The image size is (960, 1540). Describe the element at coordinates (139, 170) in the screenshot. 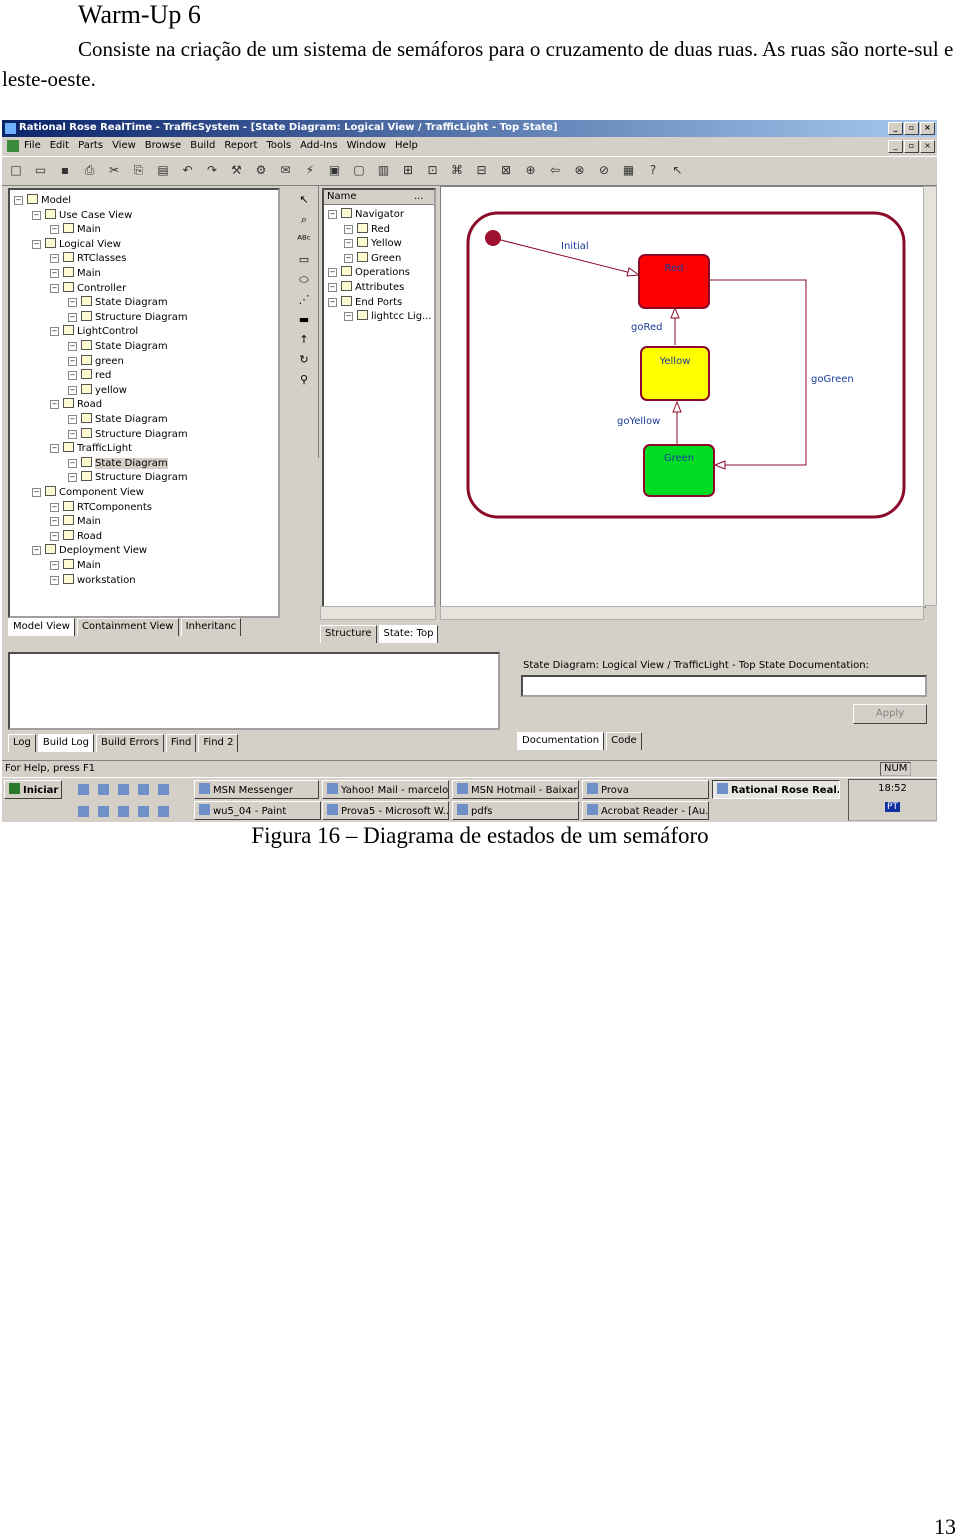

I see `copy-icon: ⎘` at that location.